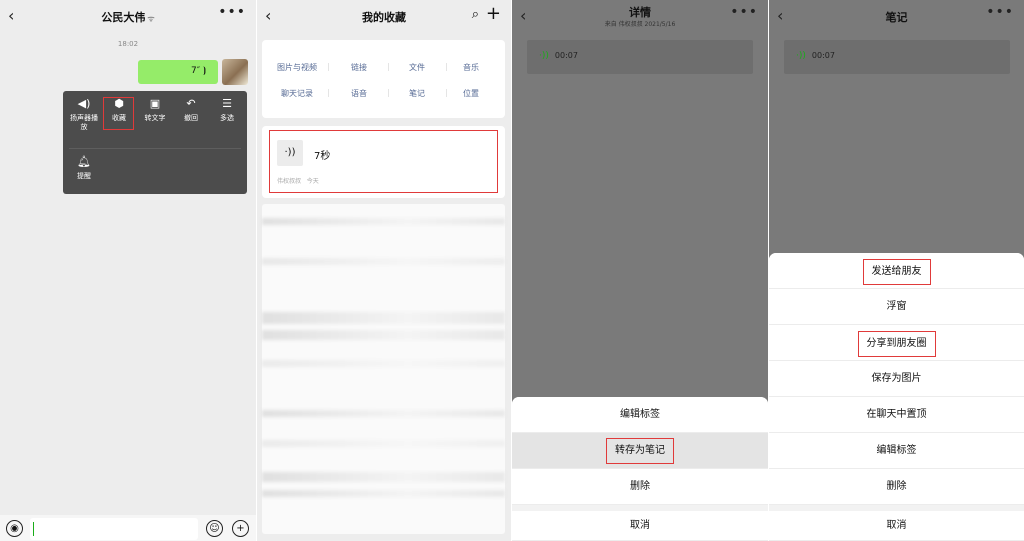 Image resolution: width=1024 pixels, height=541 pixels. I want to click on message-context-menu: ◀) 扬声器播放 ⬢ 收藏 ▣ 转文字 ↶ 撤回 ☰ 多选 🔔︎ 提醒, so click(155, 142).